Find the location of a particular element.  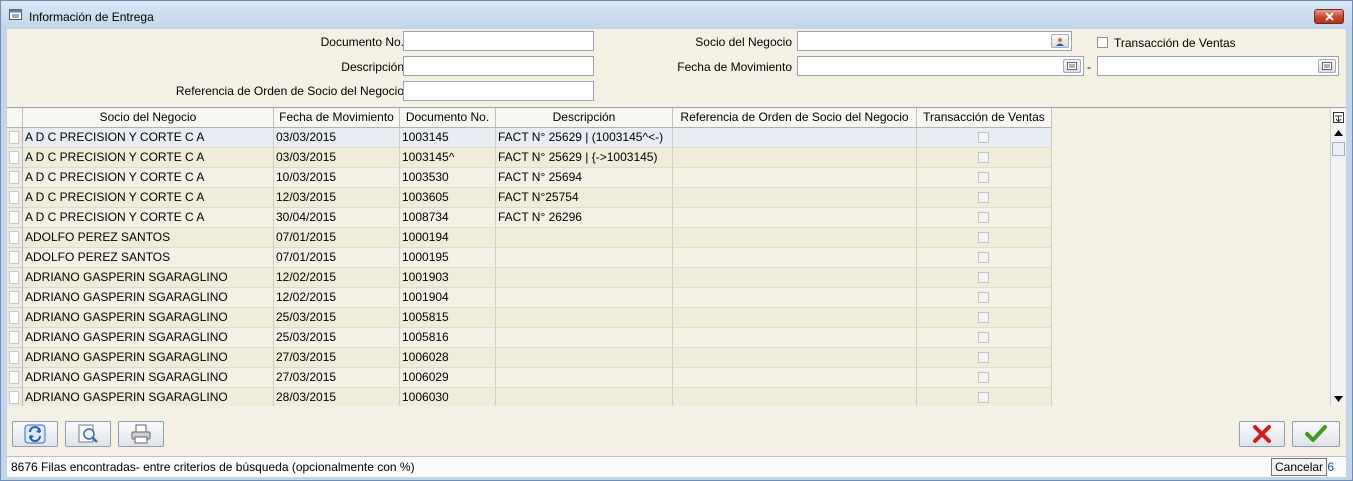

close-button is located at coordinates (1329, 16).